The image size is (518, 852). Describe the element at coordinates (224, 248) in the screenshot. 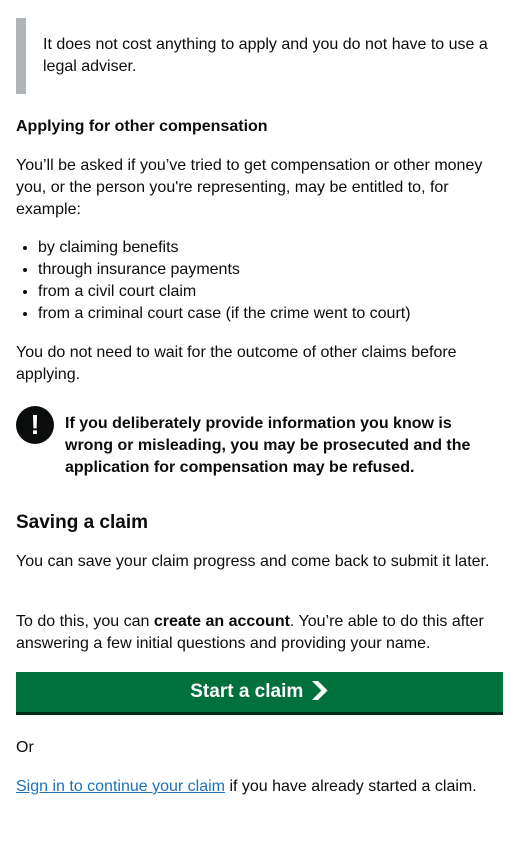

I see `list-item: by claiming benefits` at that location.